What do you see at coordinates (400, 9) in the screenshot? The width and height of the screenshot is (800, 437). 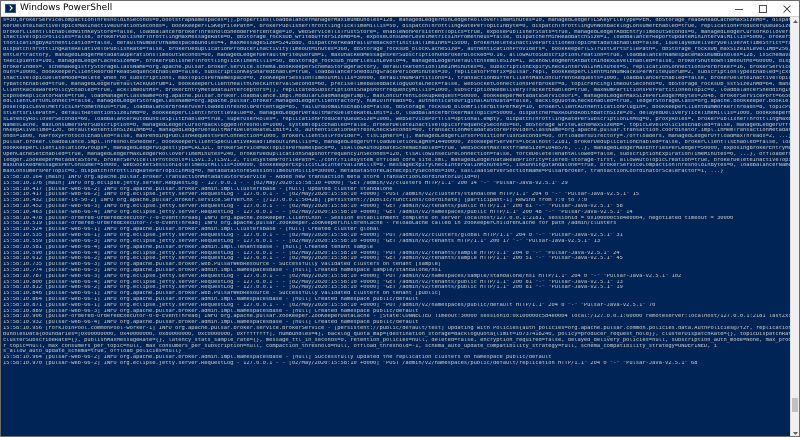 I see `title-bar: Windows PowerShell` at bounding box center [400, 9].